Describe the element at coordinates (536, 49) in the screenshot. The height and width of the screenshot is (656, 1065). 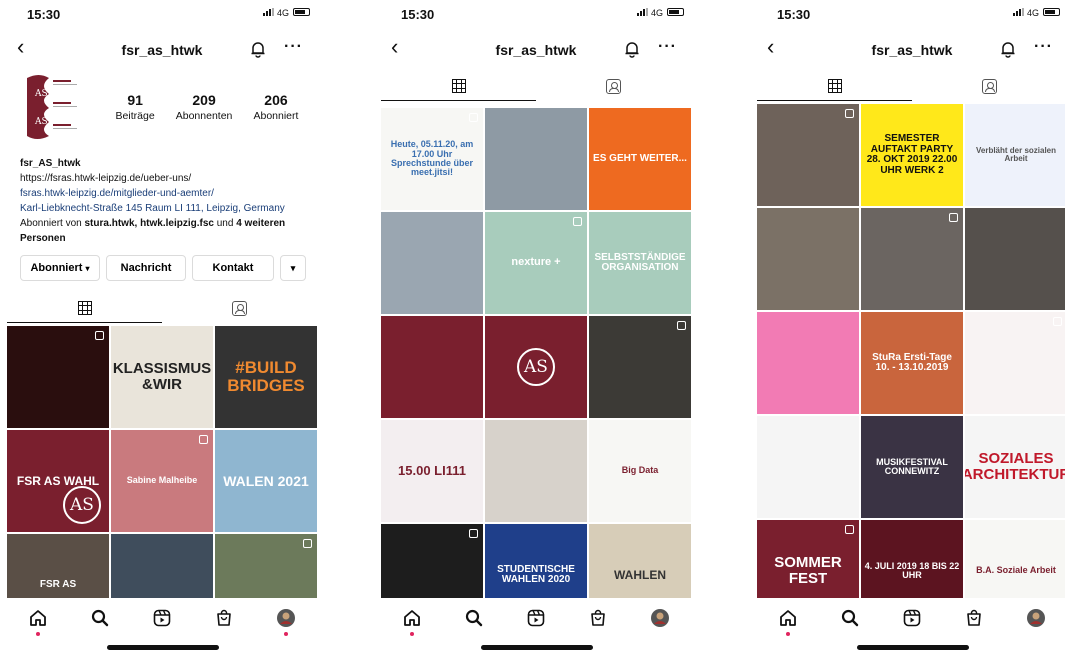
I see `top-bar: ‹ fsr_as_htwk ···` at that location.